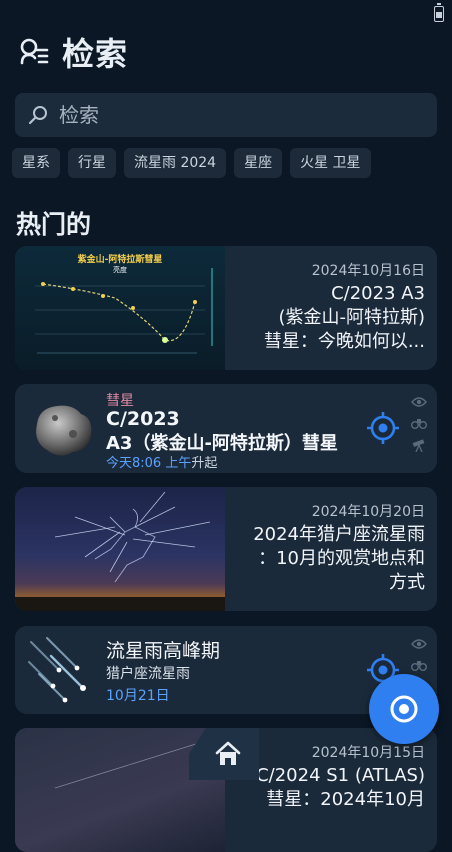 This screenshot has height=852, width=452. I want to click on search-history-icon, so click(34, 52).